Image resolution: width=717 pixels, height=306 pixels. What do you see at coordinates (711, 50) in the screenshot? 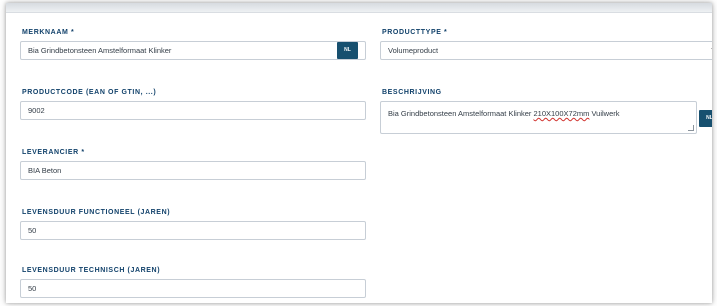
I see `chevron-down-icon: ▼` at bounding box center [711, 50].